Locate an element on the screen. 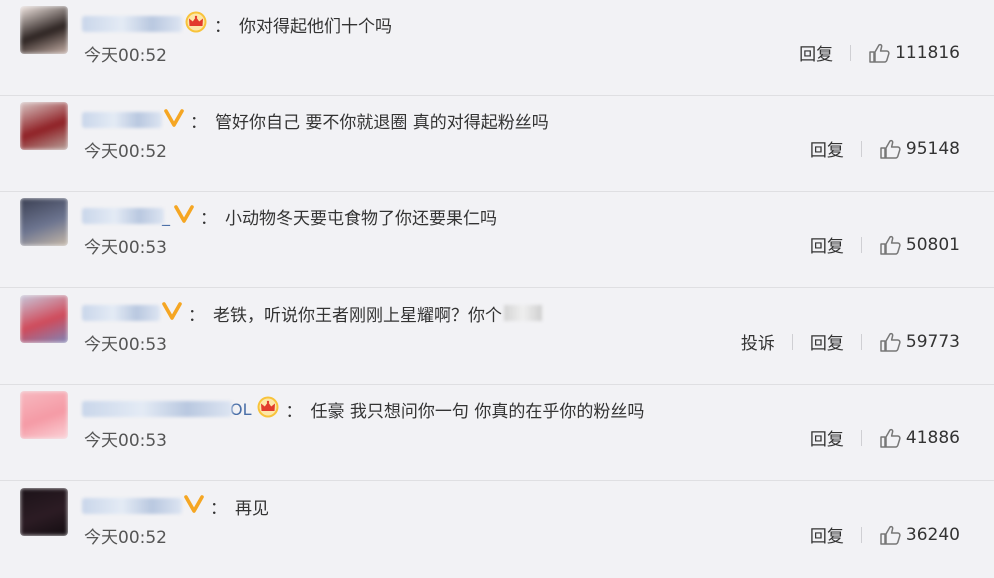 The image size is (994, 578). comment-text: 小动物冬天要屯食物了你还要果仁吗 is located at coordinates (361, 218).